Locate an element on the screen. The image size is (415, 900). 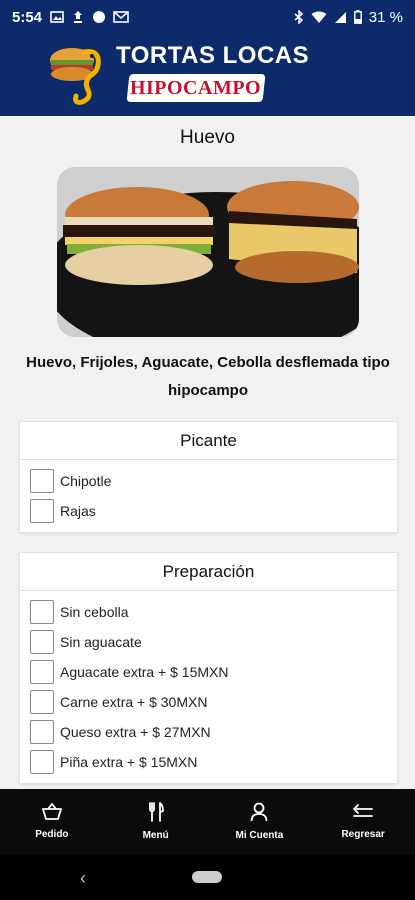
status-notification-icons is located at coordinates (89, 17).